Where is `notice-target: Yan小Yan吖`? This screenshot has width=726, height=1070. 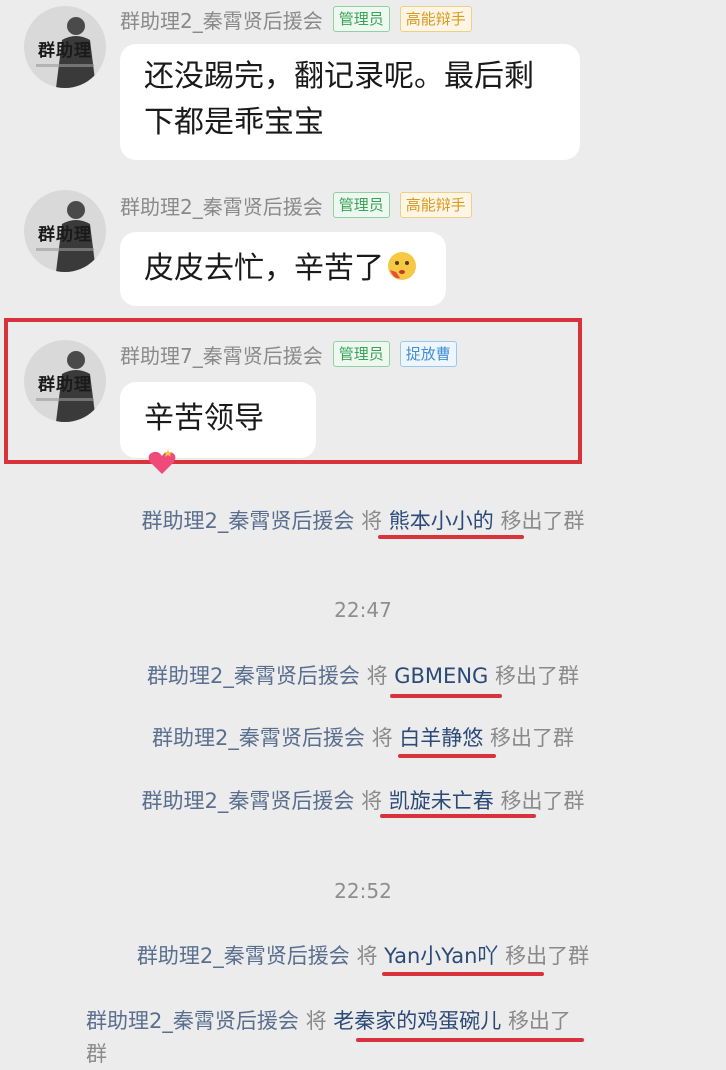
notice-target: Yan小Yan吖 is located at coordinates (441, 956).